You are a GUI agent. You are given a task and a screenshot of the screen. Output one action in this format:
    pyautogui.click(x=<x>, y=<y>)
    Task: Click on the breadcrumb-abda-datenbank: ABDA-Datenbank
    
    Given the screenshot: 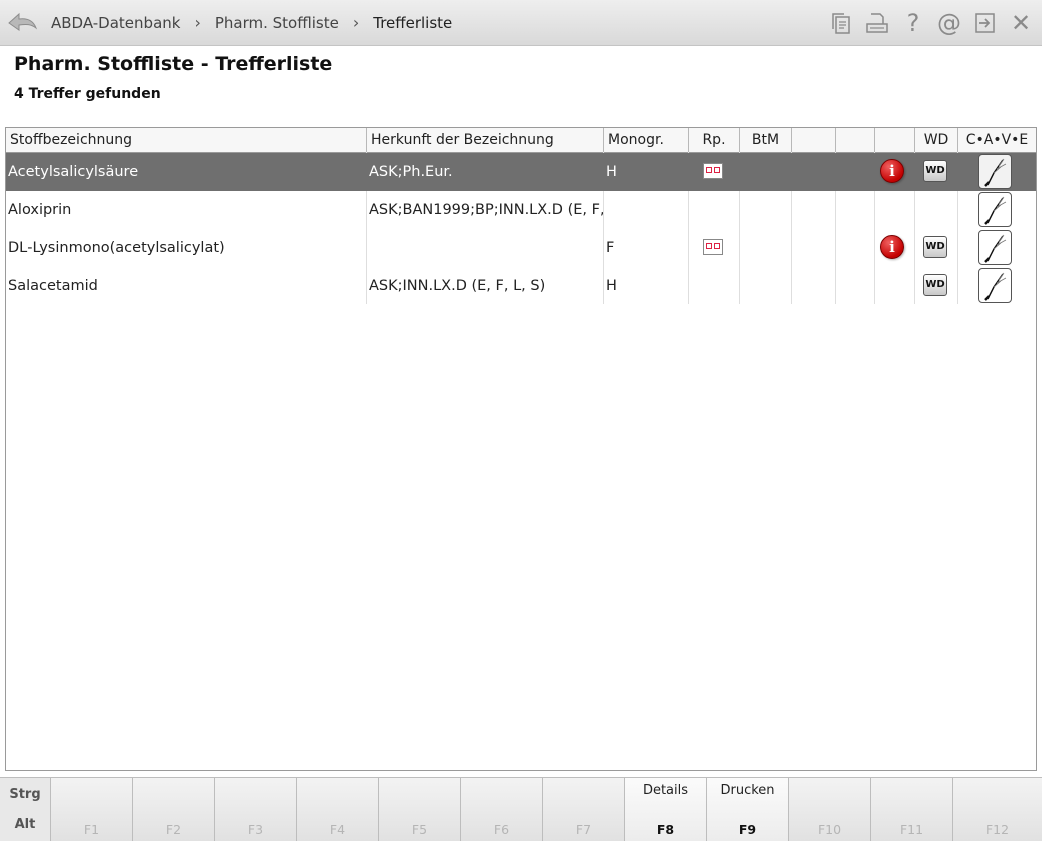 What is the action you would take?
    pyautogui.click(x=115, y=23)
    